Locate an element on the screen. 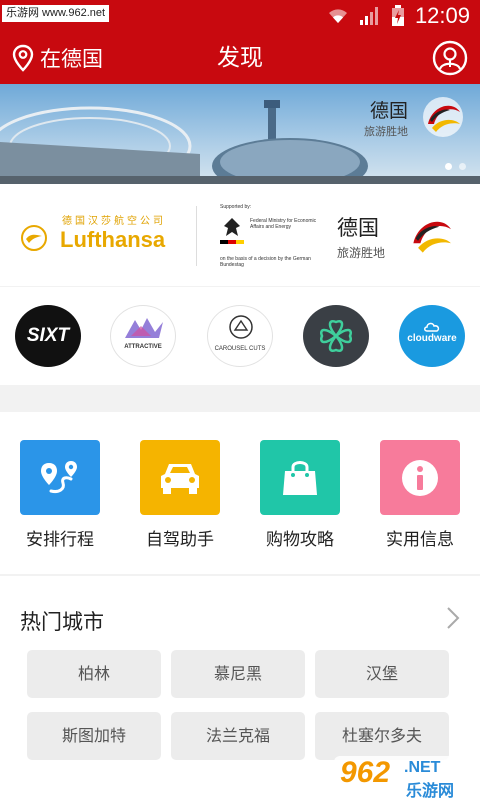 The width and height of the screenshot is (480, 800). sponsor-brand-title: 德国 is located at coordinates (358, 228).